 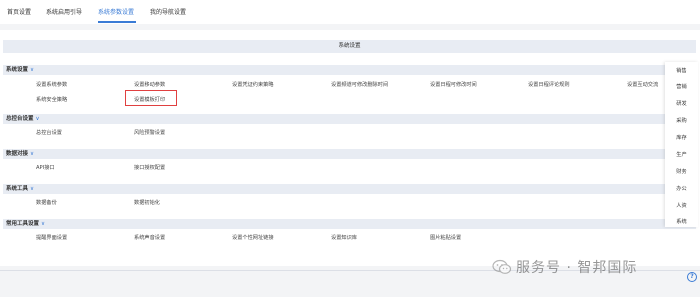 What do you see at coordinates (359, 84) in the screenshot?
I see `item-channel-edit-time: 设置频道可修改删除时间` at bounding box center [359, 84].